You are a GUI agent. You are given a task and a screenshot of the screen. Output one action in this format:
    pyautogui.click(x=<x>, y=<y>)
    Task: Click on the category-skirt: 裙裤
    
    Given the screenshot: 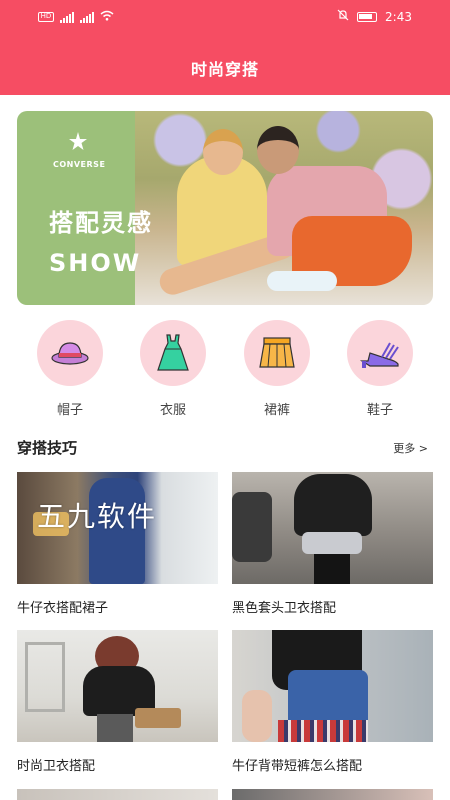 What is the action you would take?
    pyautogui.click(x=277, y=369)
    